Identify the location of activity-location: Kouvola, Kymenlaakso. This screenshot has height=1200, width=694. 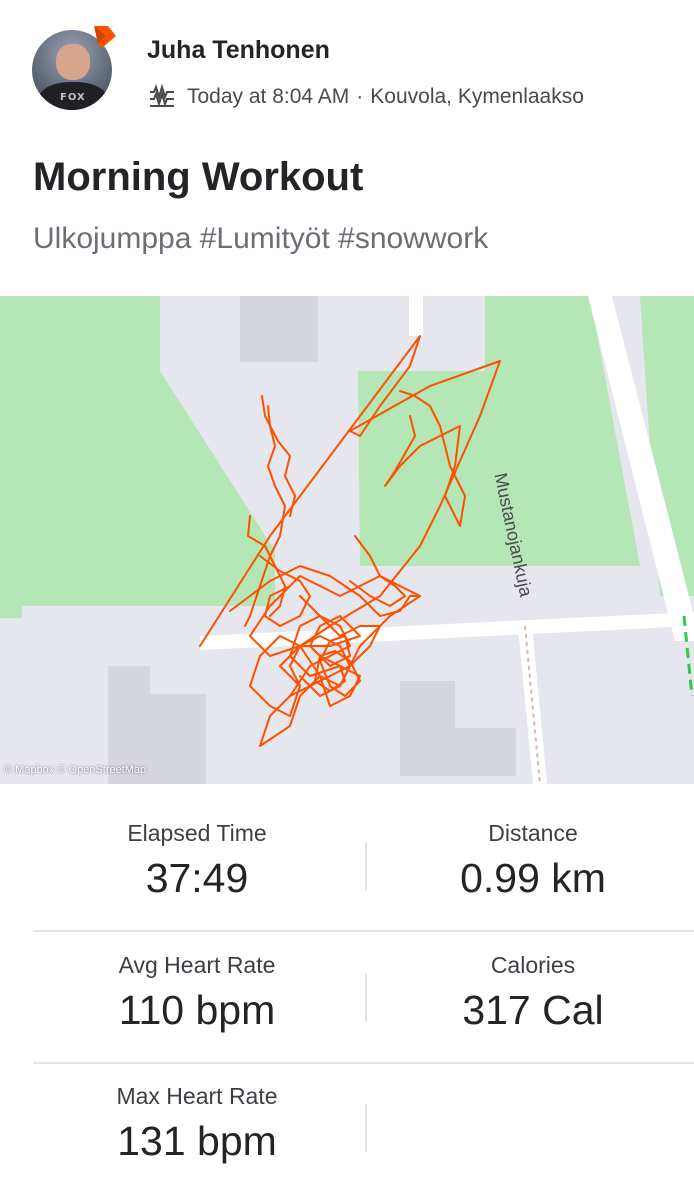
(477, 96).